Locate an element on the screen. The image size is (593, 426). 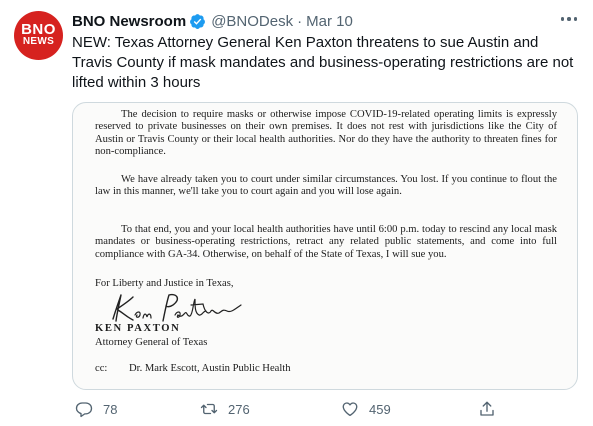
handle: @BNODesk is located at coordinates (252, 21).